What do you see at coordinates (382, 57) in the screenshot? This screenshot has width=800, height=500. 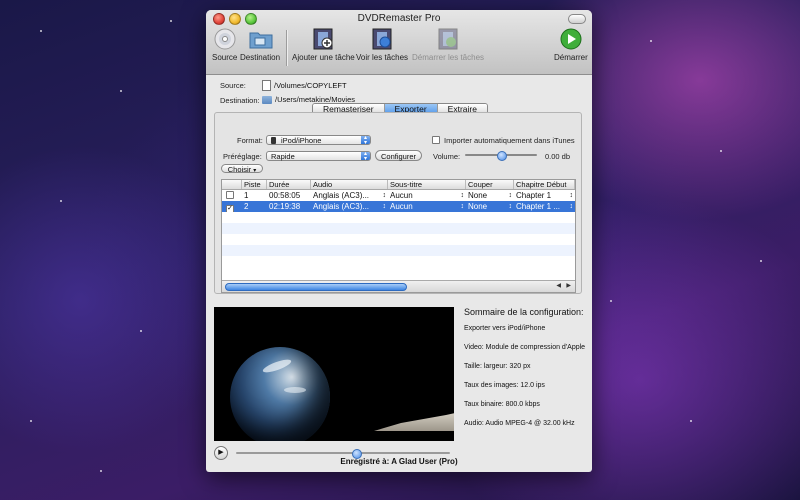 I see `view-tasks-label: Voir les tâches` at bounding box center [382, 57].